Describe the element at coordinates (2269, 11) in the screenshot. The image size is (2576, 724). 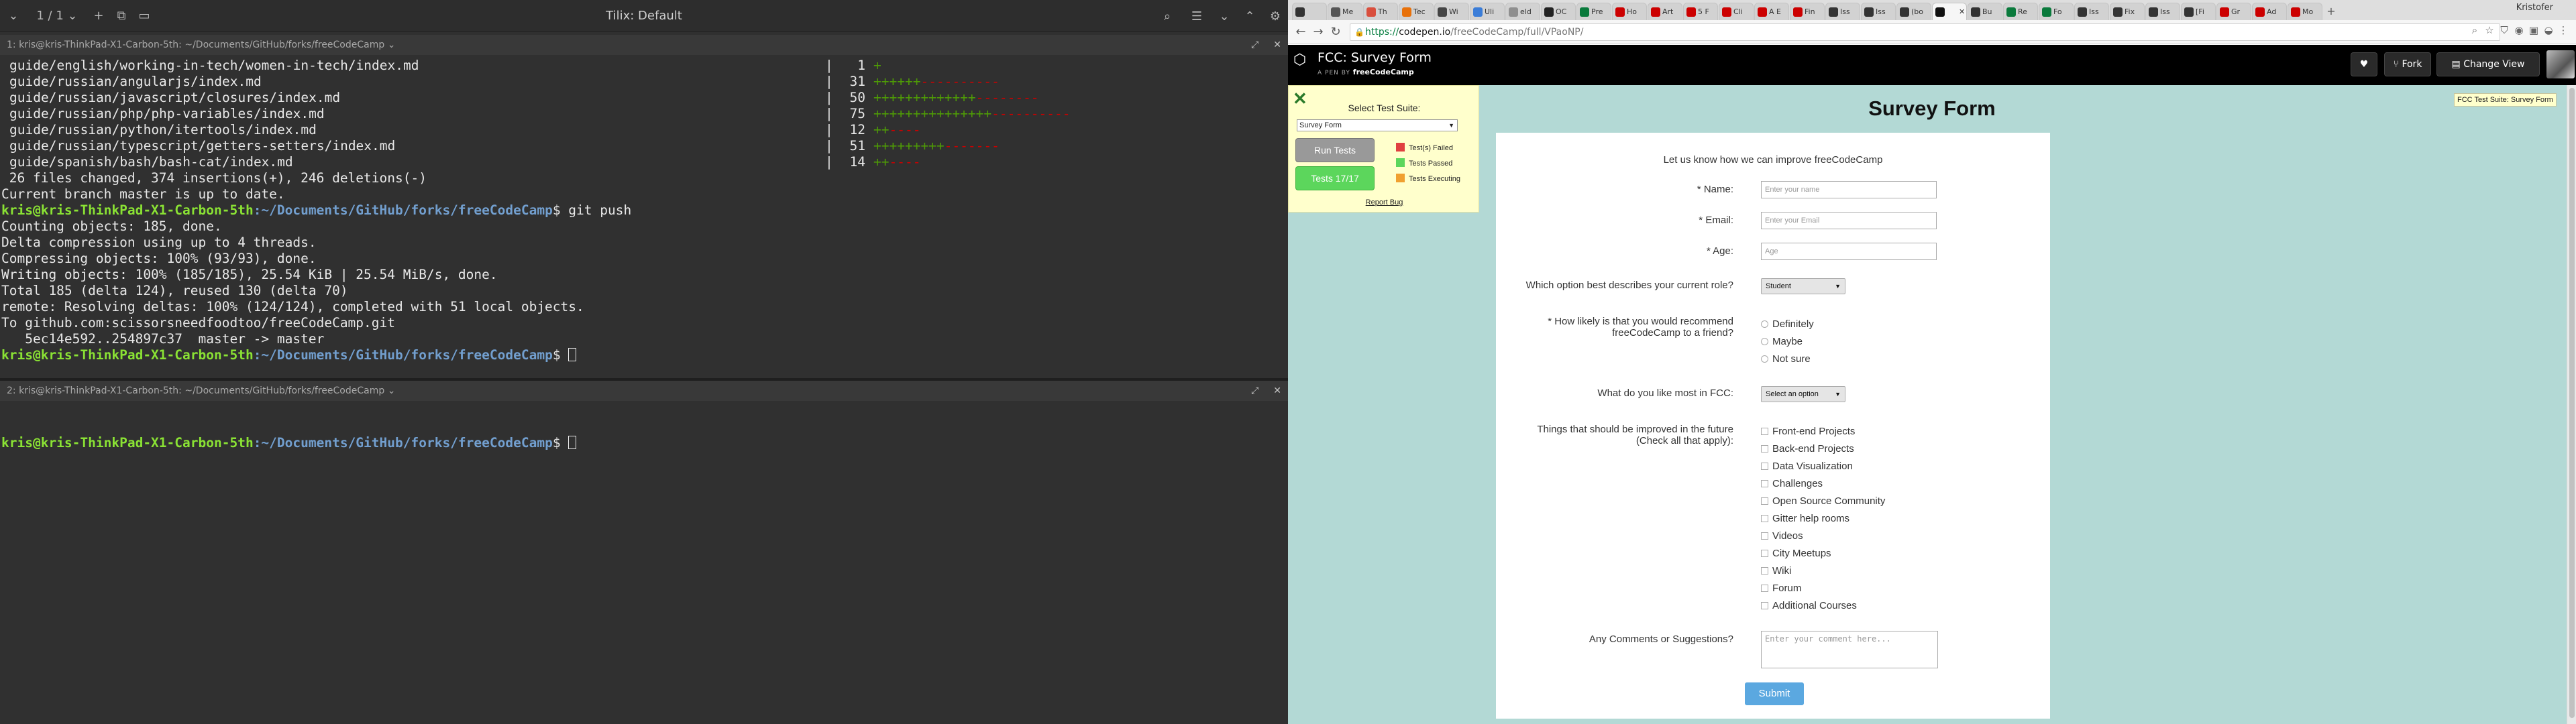
I see `browser-tab: Ad` at that location.